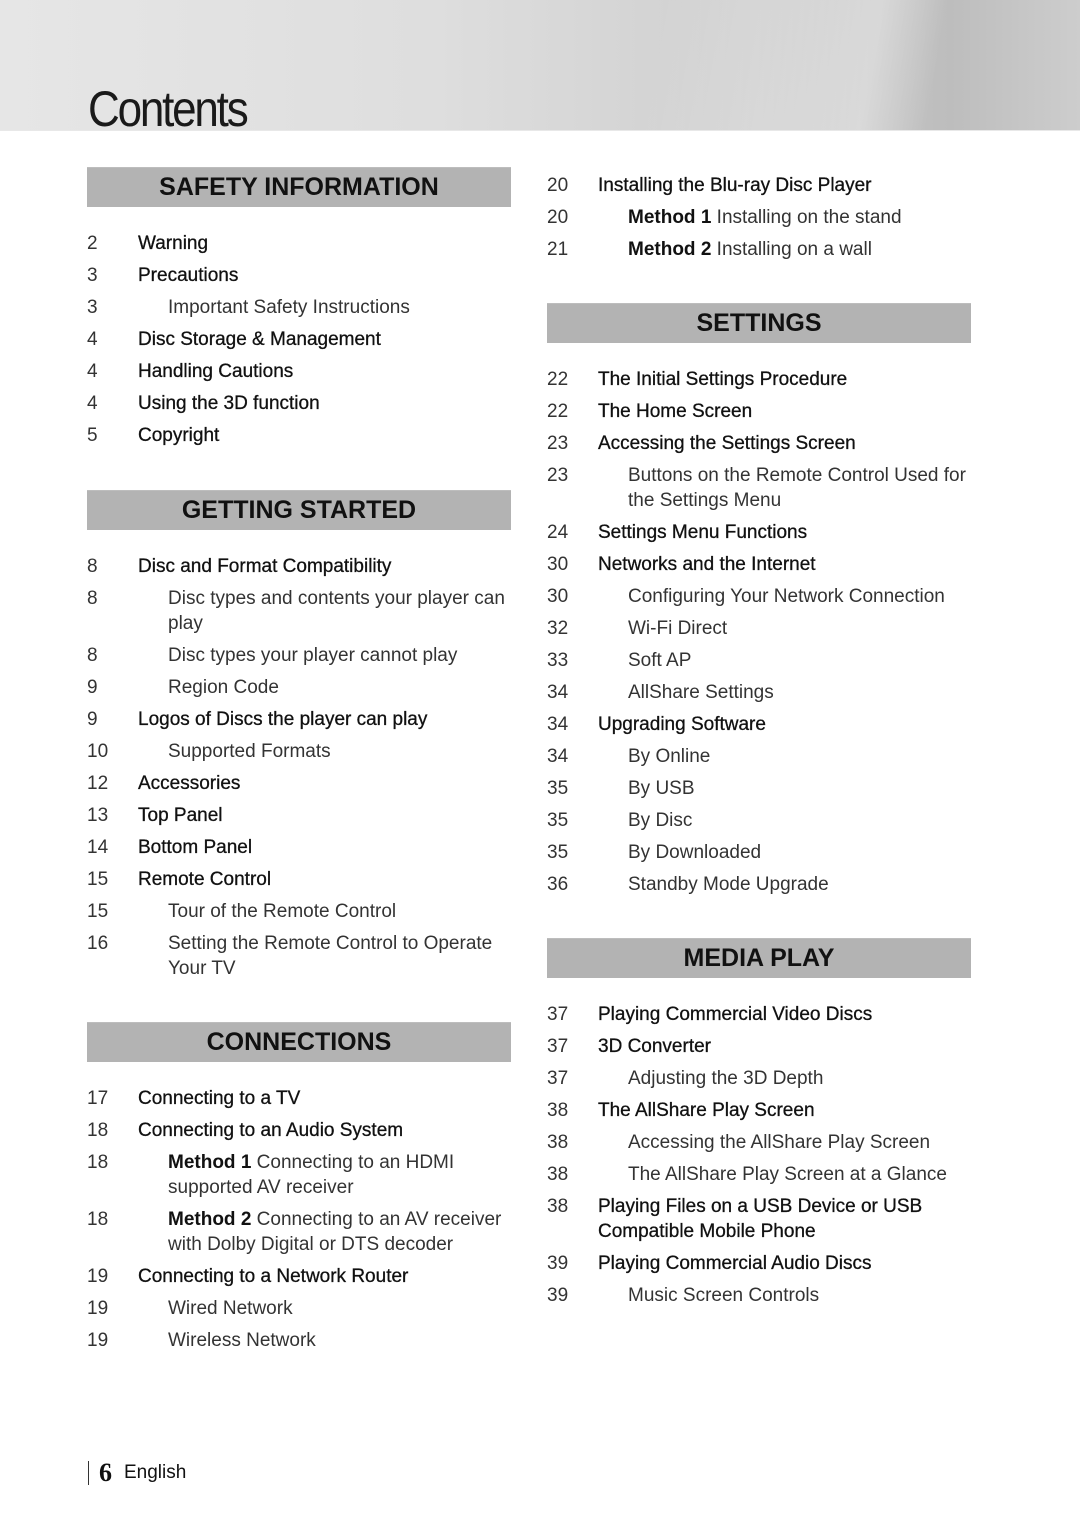  What do you see at coordinates (558, 1078) in the screenshot?
I see `page-number: 37` at bounding box center [558, 1078].